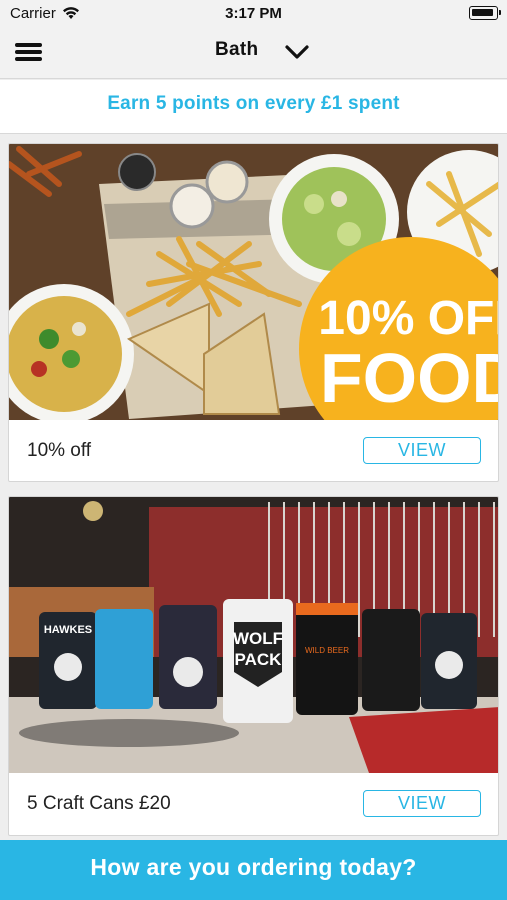 This screenshot has width=507, height=900. Describe the element at coordinates (409, 378) in the screenshot. I see `badge-line-2: FOOD` at that location.